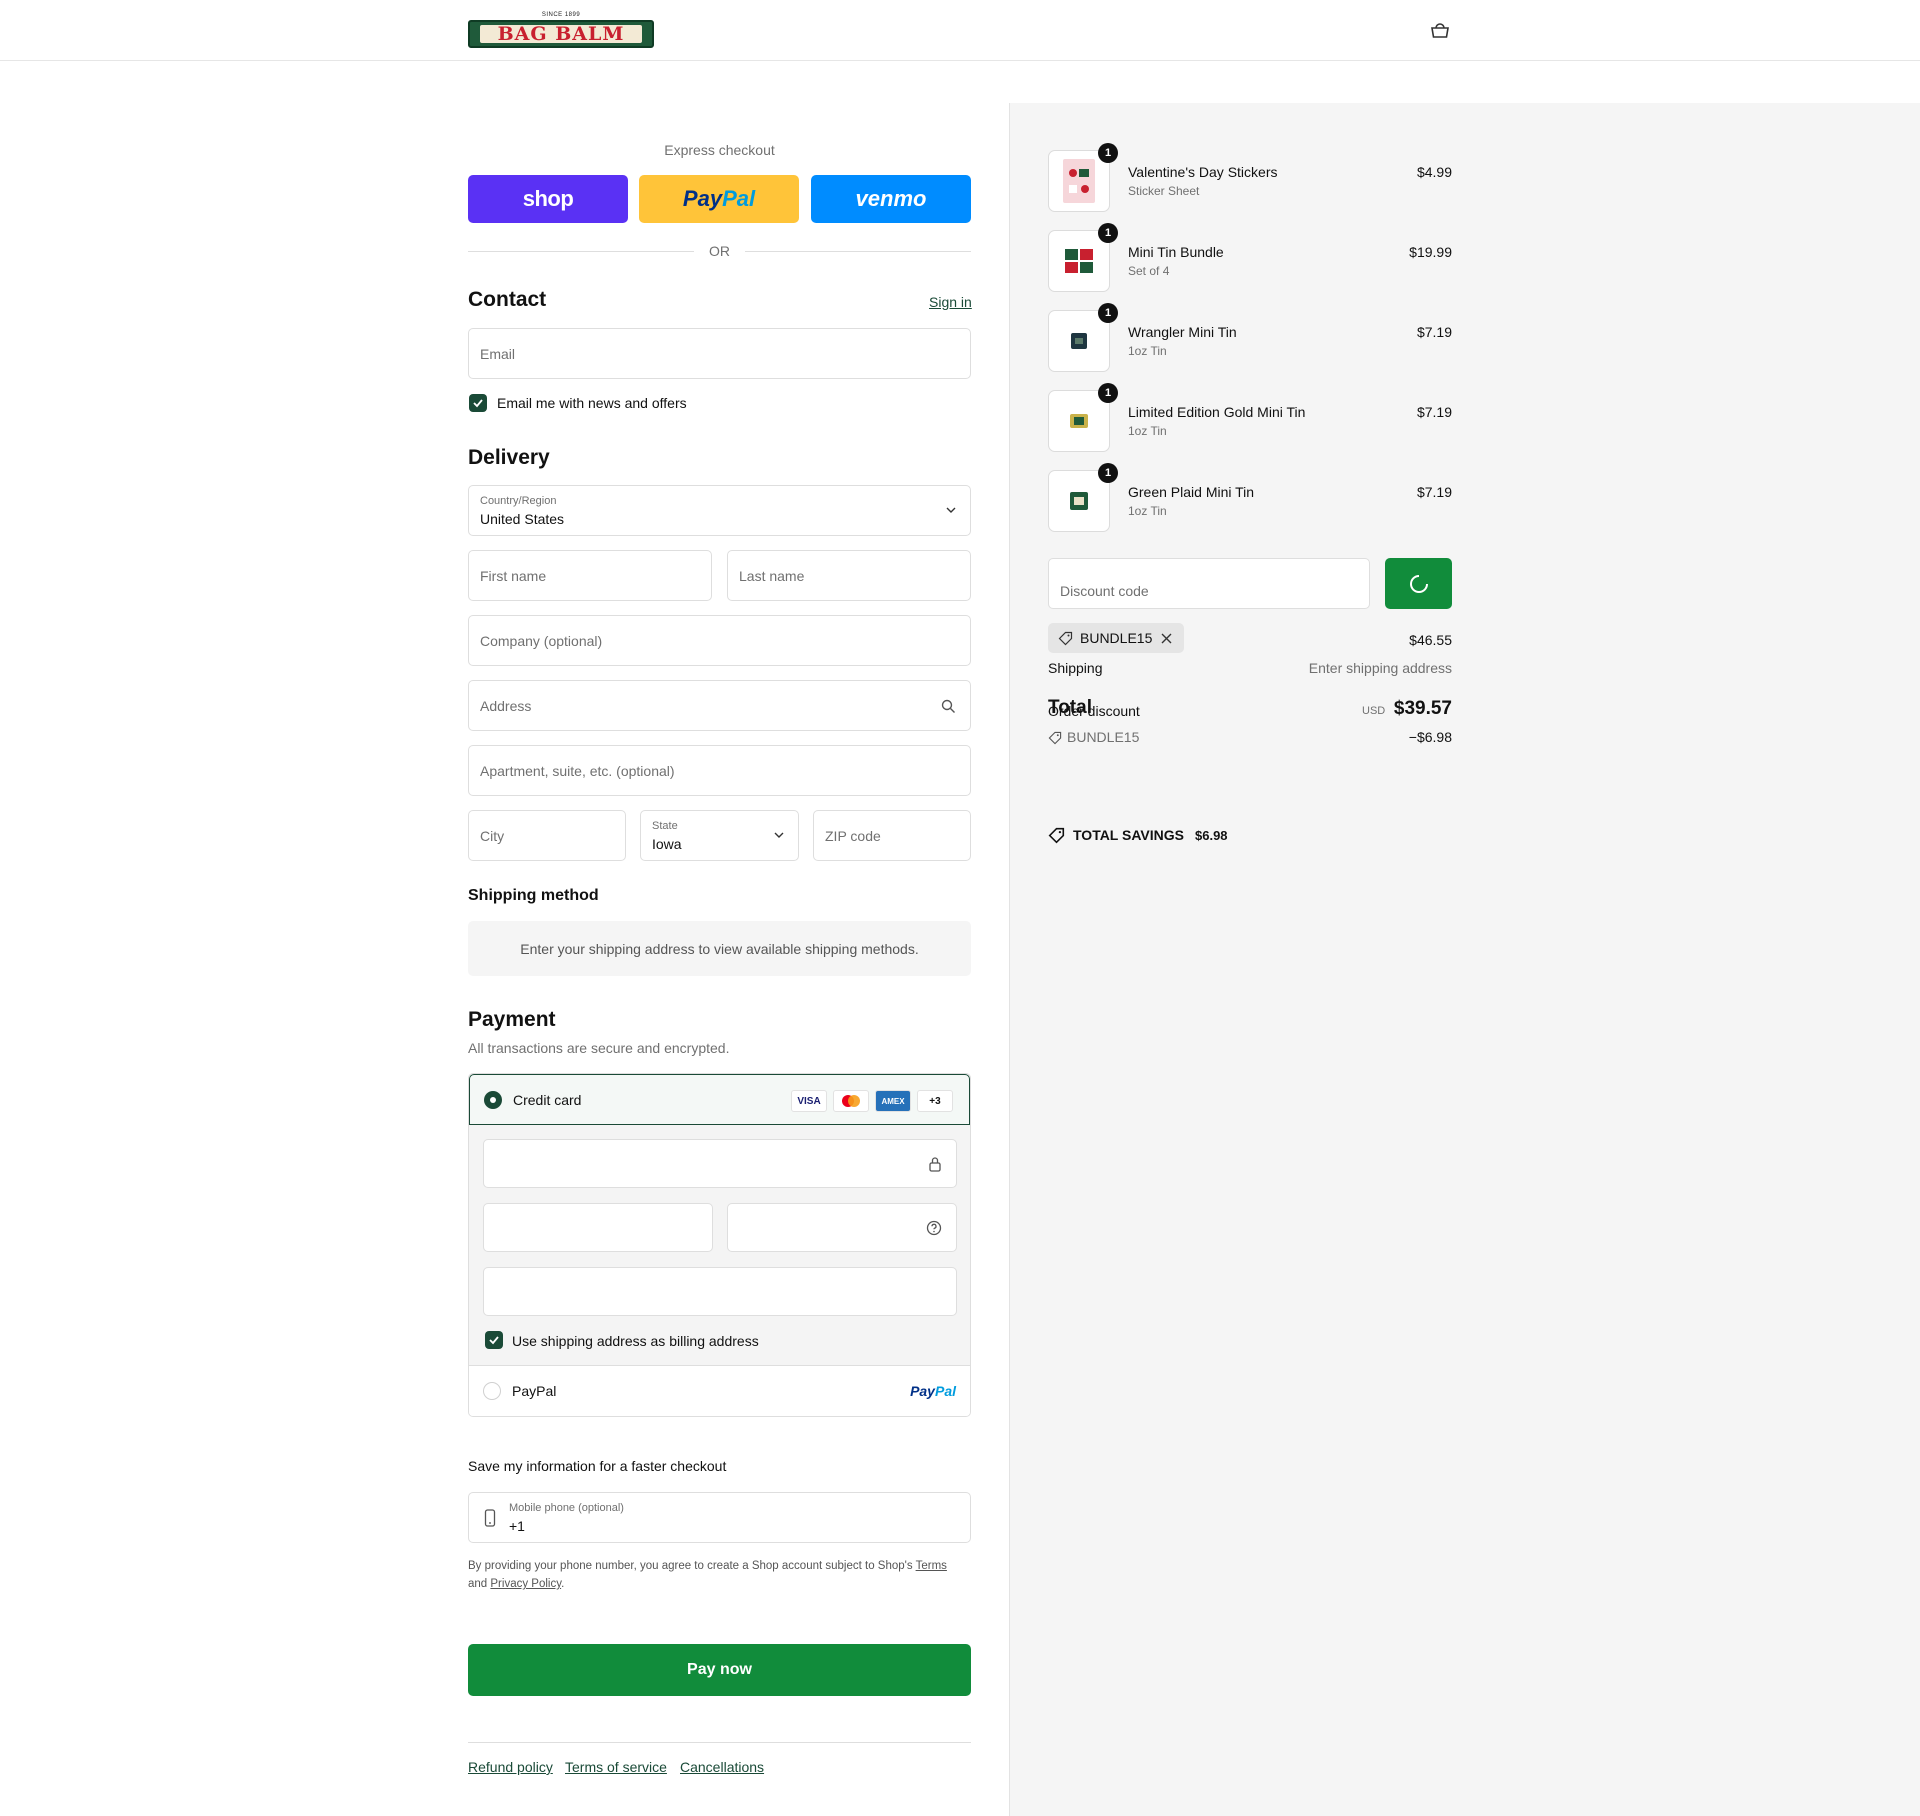  What do you see at coordinates (702, 198) in the screenshot?
I see `paypal-label-pay: Pay` at bounding box center [702, 198].